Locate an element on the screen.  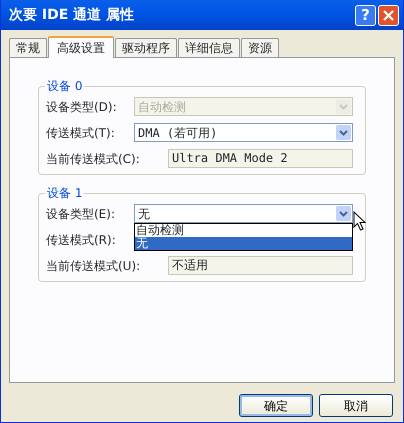
tab: 驱动程序 is located at coordinates (146, 47).